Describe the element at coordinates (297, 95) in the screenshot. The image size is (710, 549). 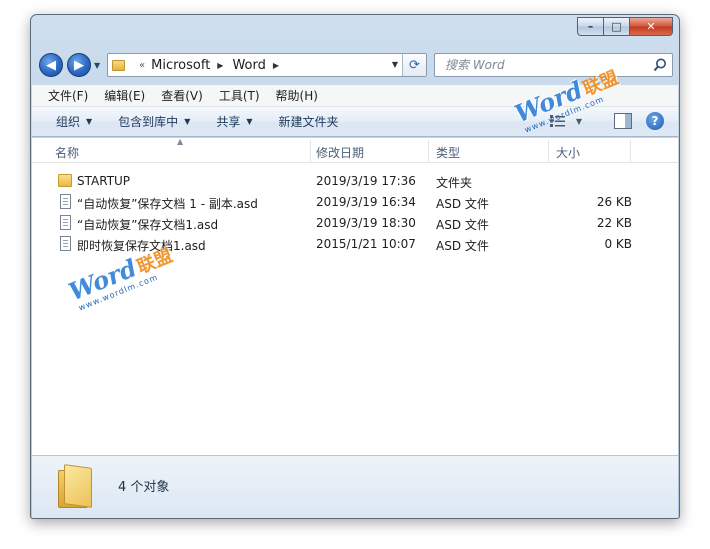
I see `menu-help: 帮助(H)` at that location.